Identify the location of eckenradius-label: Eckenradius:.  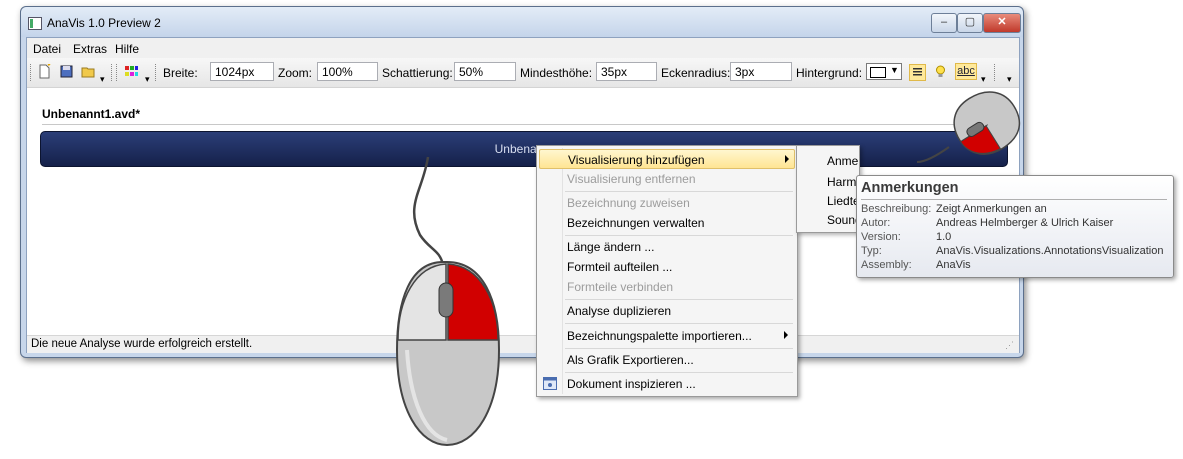
(696, 73).